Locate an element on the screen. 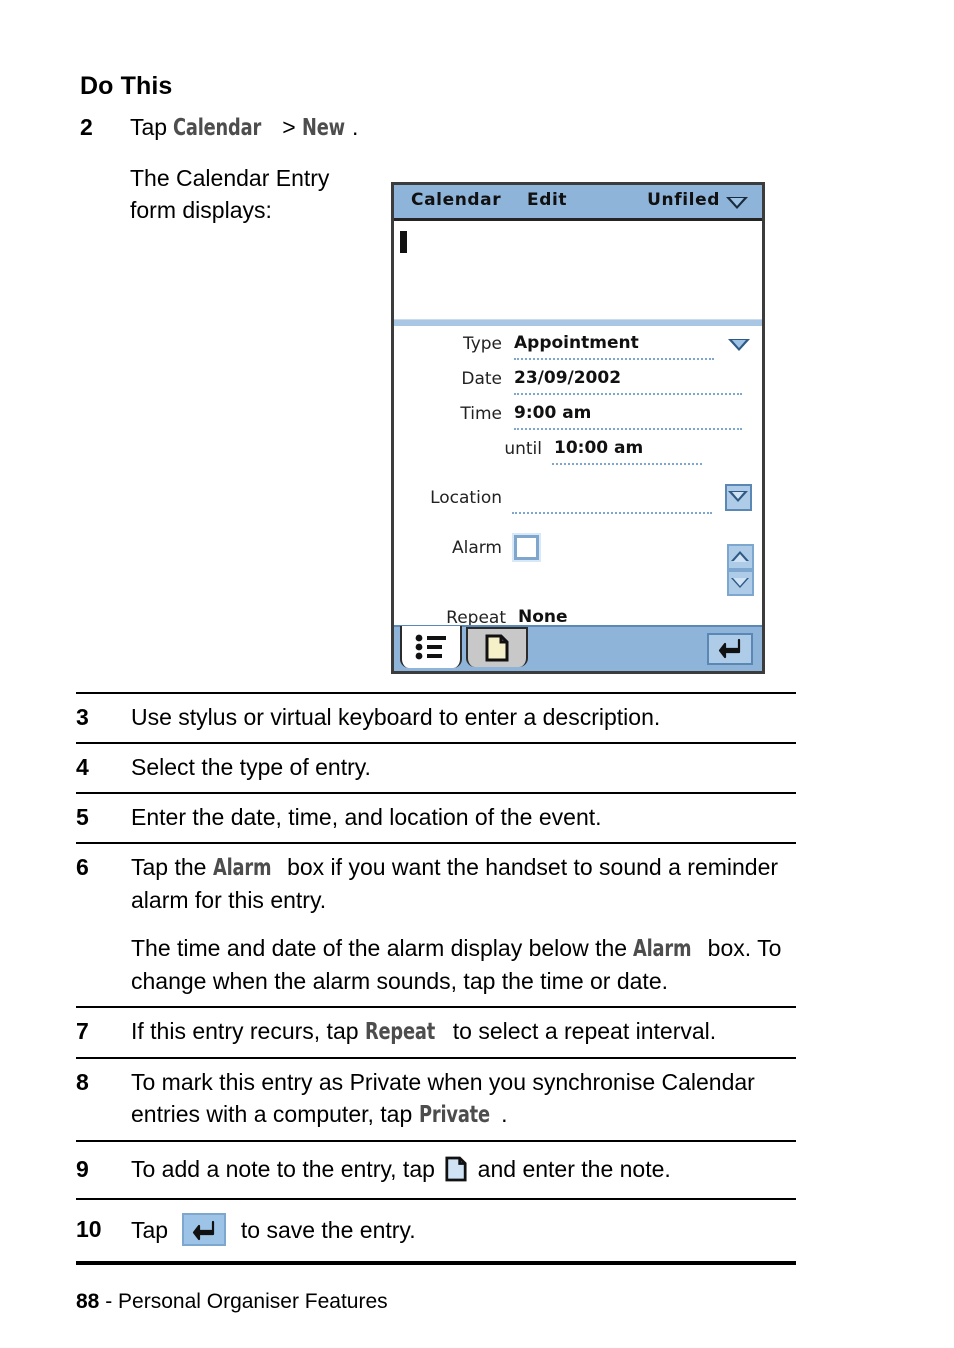 This screenshot has width=954, height=1348. step-number: 3 is located at coordinates (82, 717).